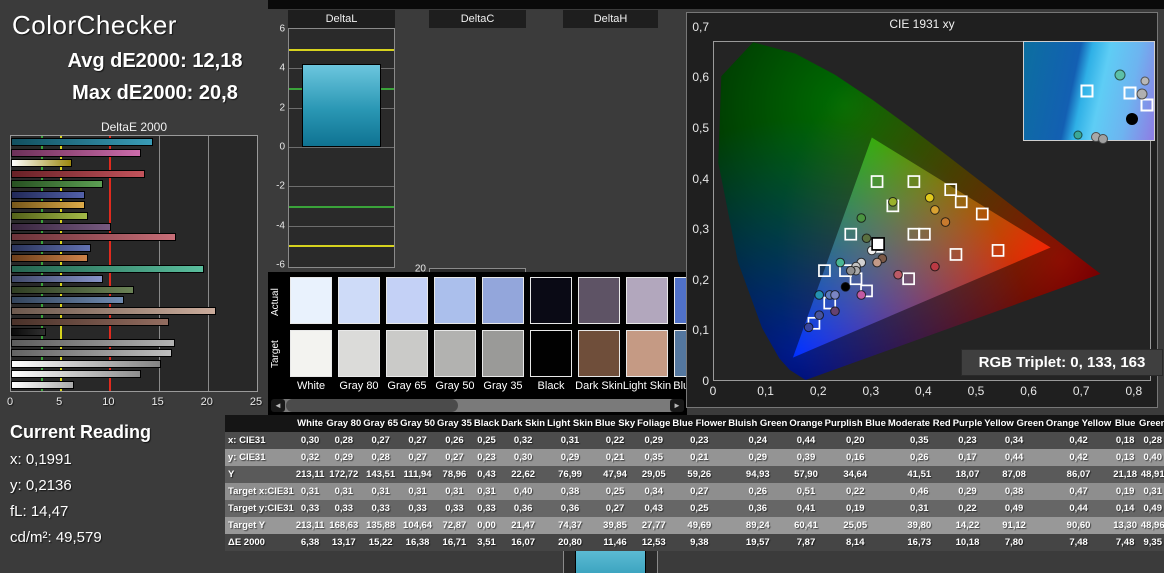 Image resolution: width=1164 pixels, height=573 pixels. Describe the element at coordinates (477, 405) in the screenshot. I see `swatch-scrollbar: ◄ ►` at that location.